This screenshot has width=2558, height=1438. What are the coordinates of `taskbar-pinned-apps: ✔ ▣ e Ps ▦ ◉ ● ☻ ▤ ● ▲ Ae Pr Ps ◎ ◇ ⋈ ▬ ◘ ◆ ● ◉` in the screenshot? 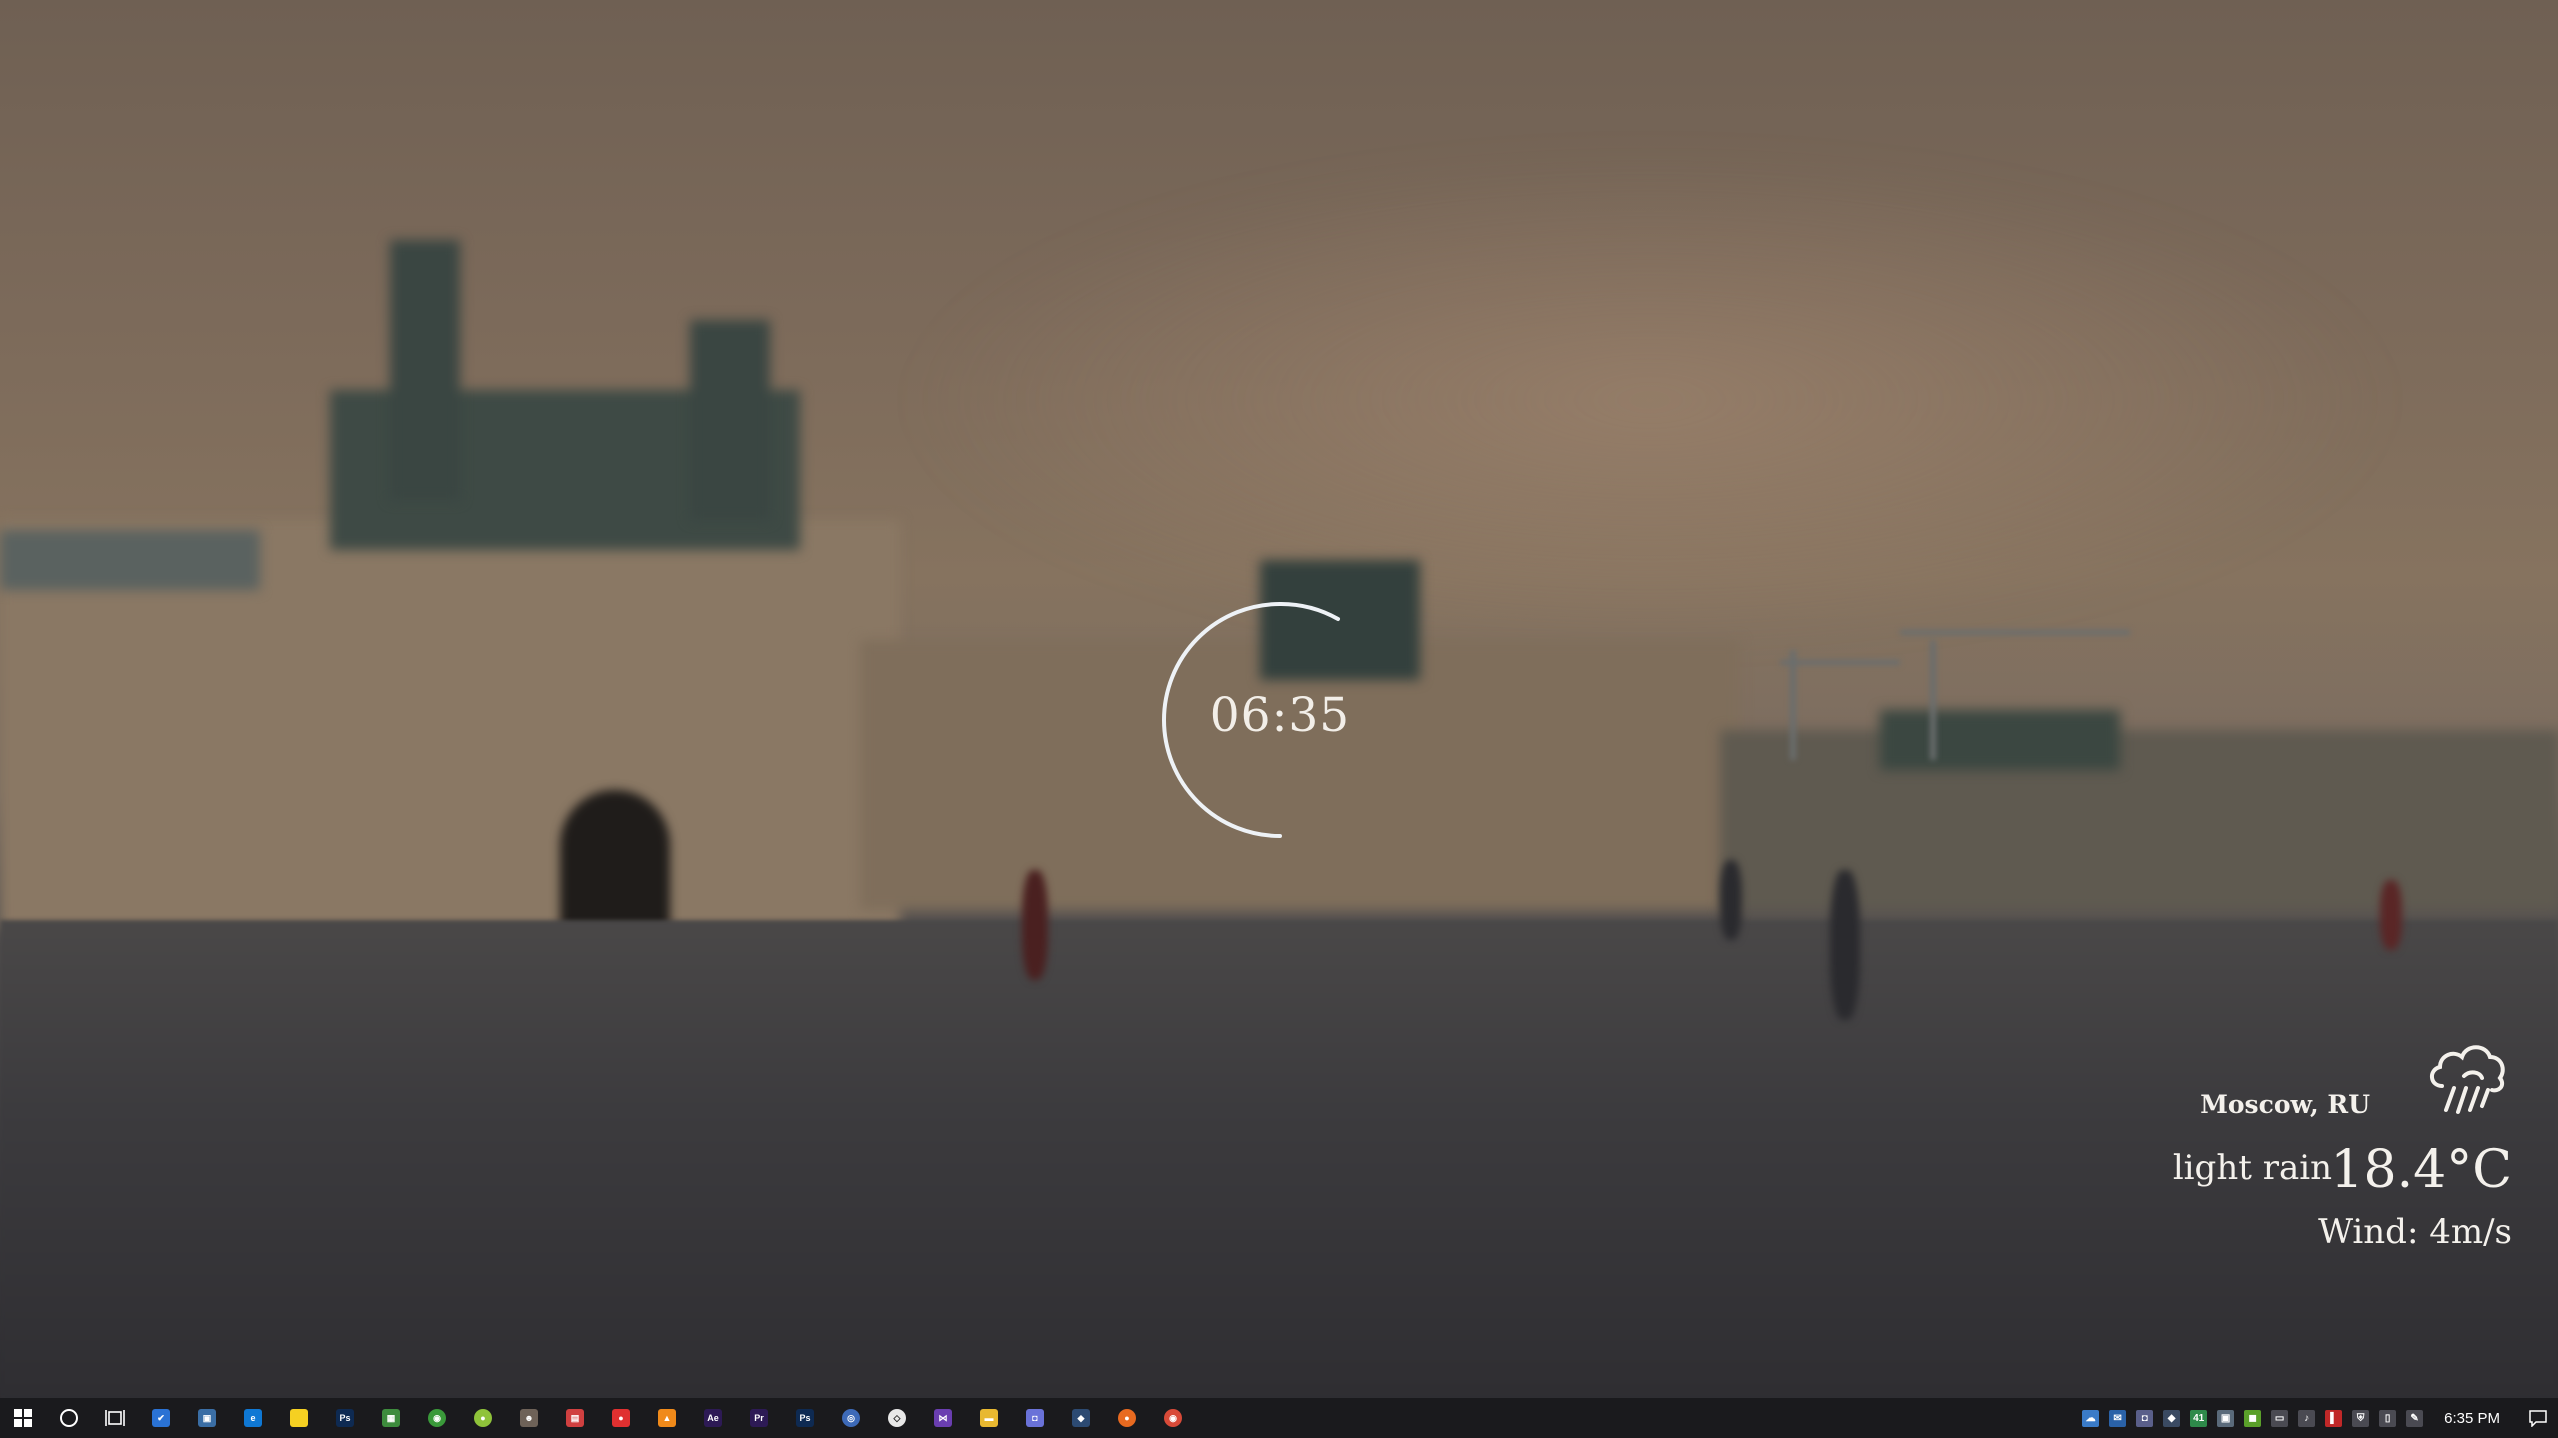 It's located at (667, 1418).